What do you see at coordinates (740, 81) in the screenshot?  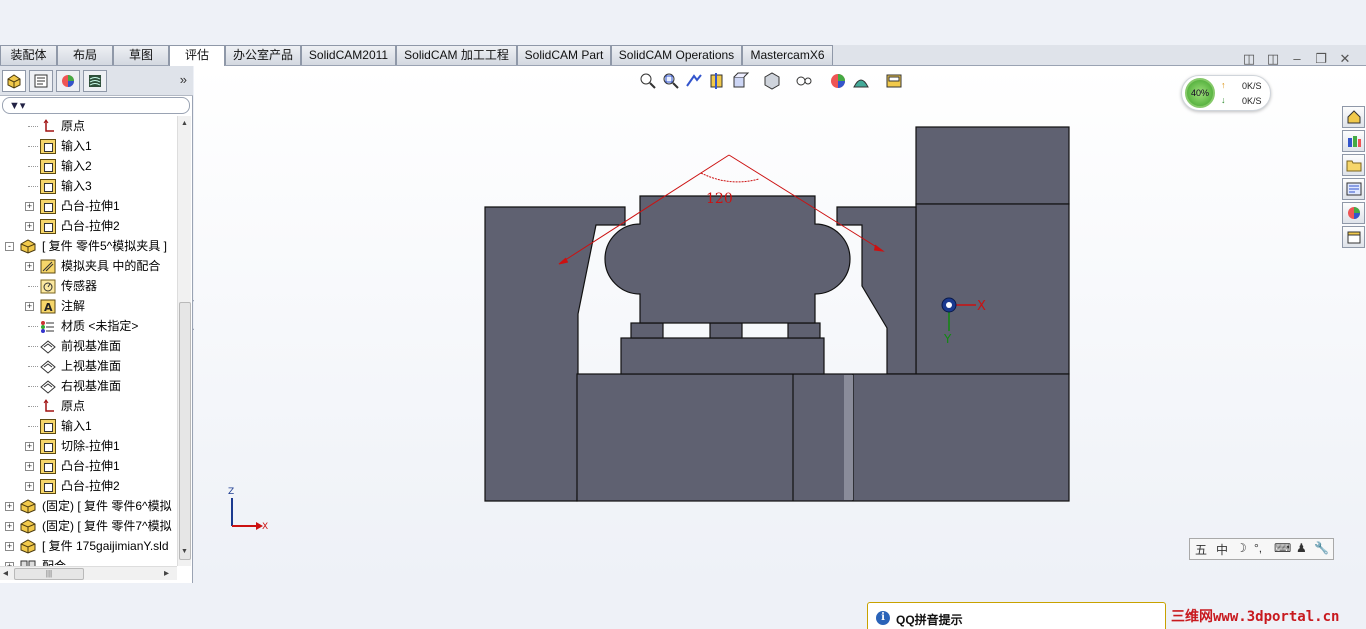 I see `view-orientation-icon` at bounding box center [740, 81].